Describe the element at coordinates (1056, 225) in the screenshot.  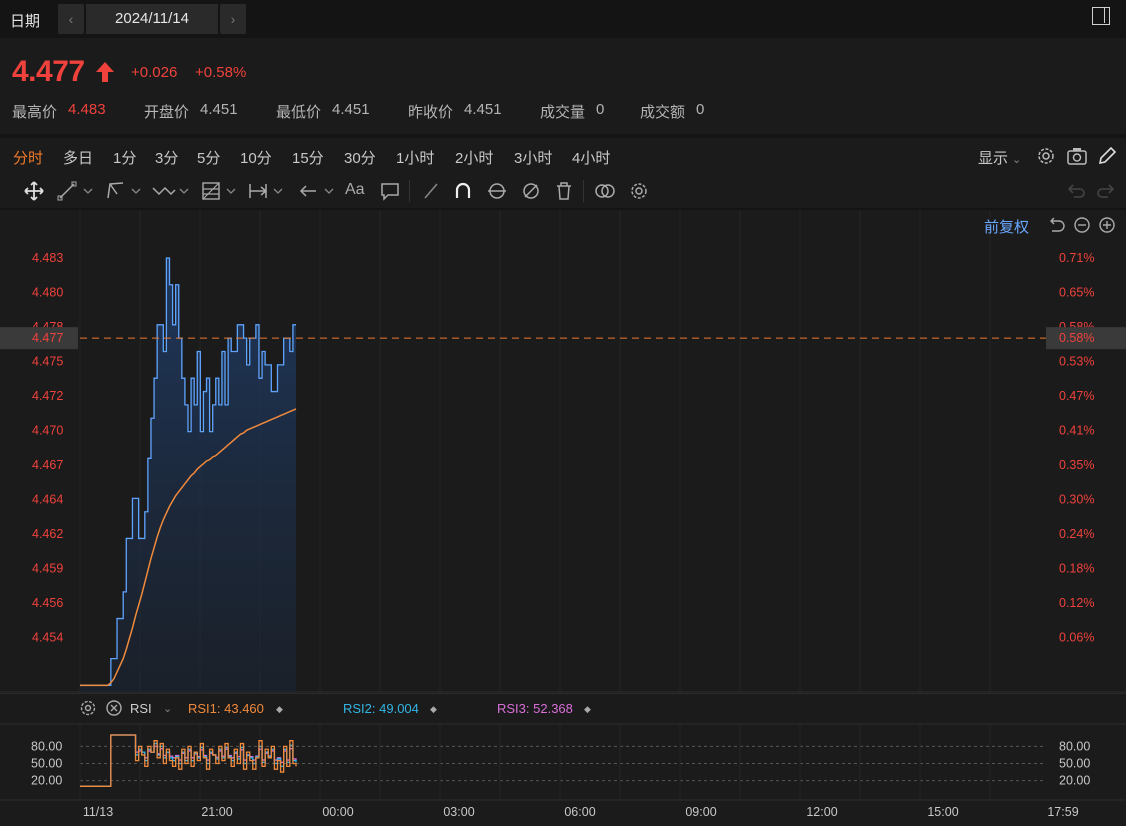
I see `reset-icon` at that location.